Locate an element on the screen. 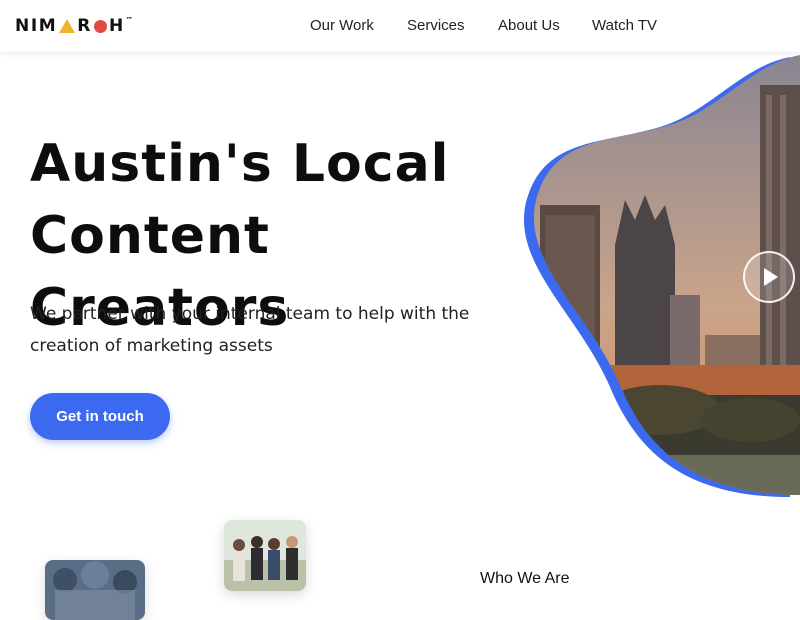 This screenshot has width=800, height=620. team-hands-photo is located at coordinates (95, 590).